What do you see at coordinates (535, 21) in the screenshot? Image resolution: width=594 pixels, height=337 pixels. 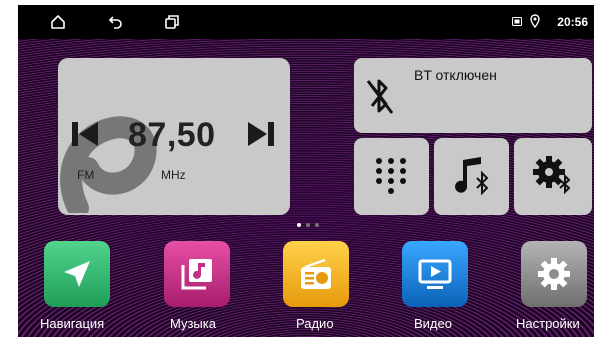 I see `location-icon` at bounding box center [535, 21].